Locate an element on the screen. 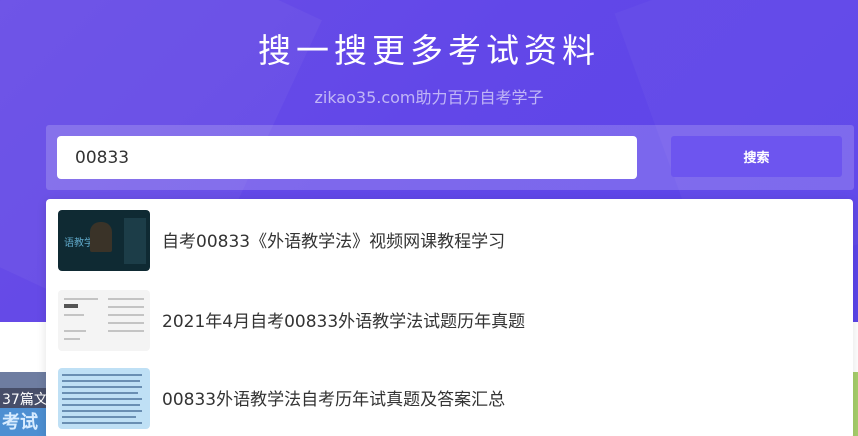 Image resolution: width=858 pixels, height=436 pixels. suggestion-title: 自考00833《外语教学法》视频网课教程学习 is located at coordinates (334, 242).